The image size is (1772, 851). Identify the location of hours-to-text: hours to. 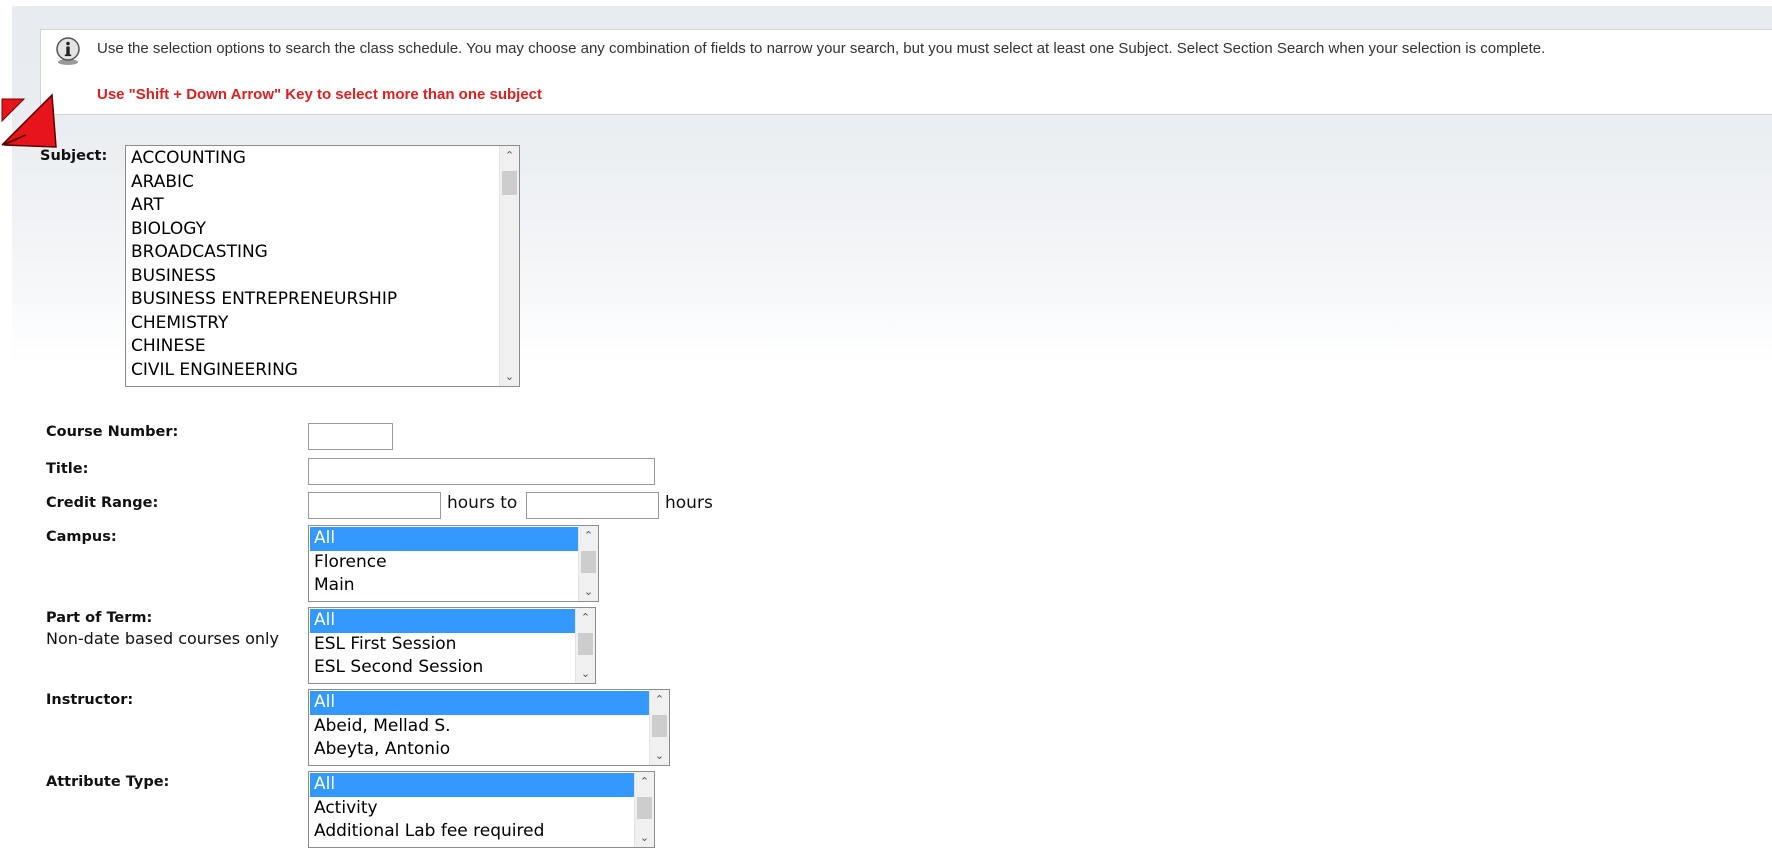
(482, 503).